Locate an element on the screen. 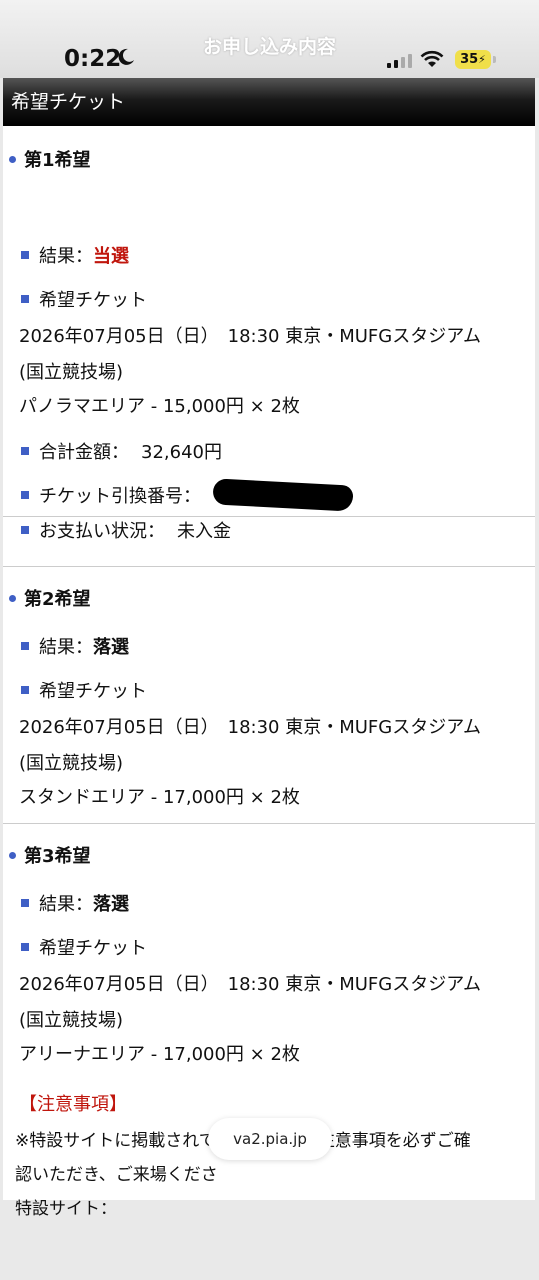 Image resolution: width=539 pixels, height=1280 pixels. payment-row: お支払い状況： 未入金 is located at coordinates (117, 530).